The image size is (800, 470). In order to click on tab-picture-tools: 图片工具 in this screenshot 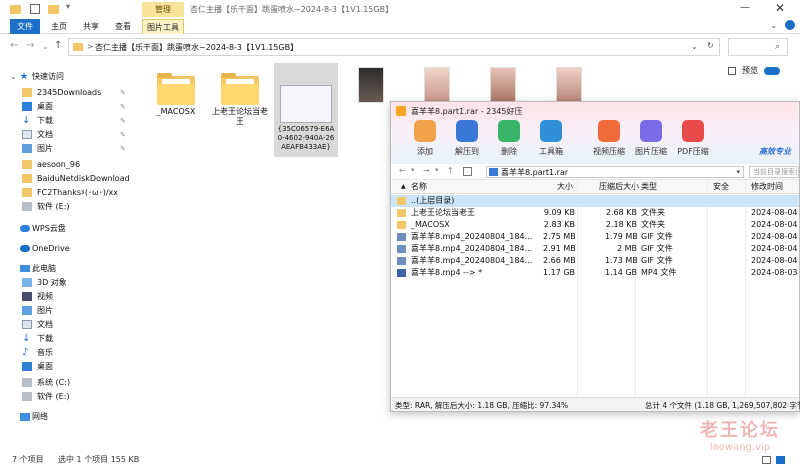, I will do `click(163, 26)`.